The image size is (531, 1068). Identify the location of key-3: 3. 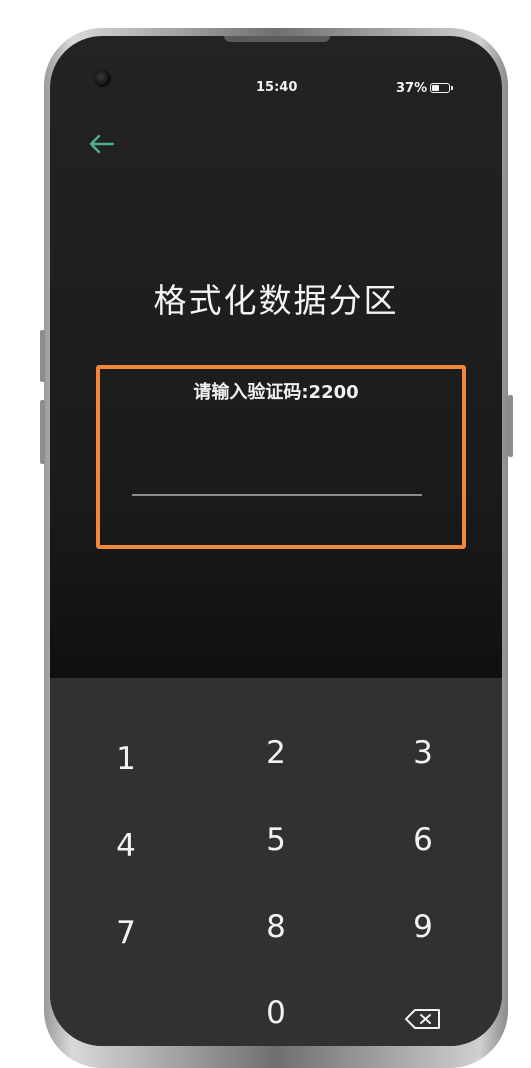
(423, 753).